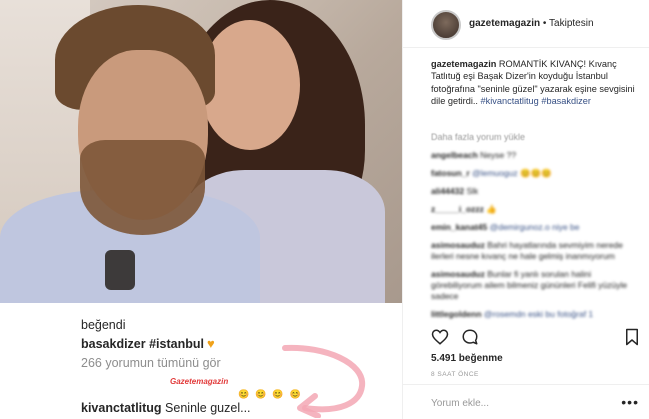 This screenshot has width=649, height=419. I want to click on heart-emoji-icon: ♥, so click(210, 343).